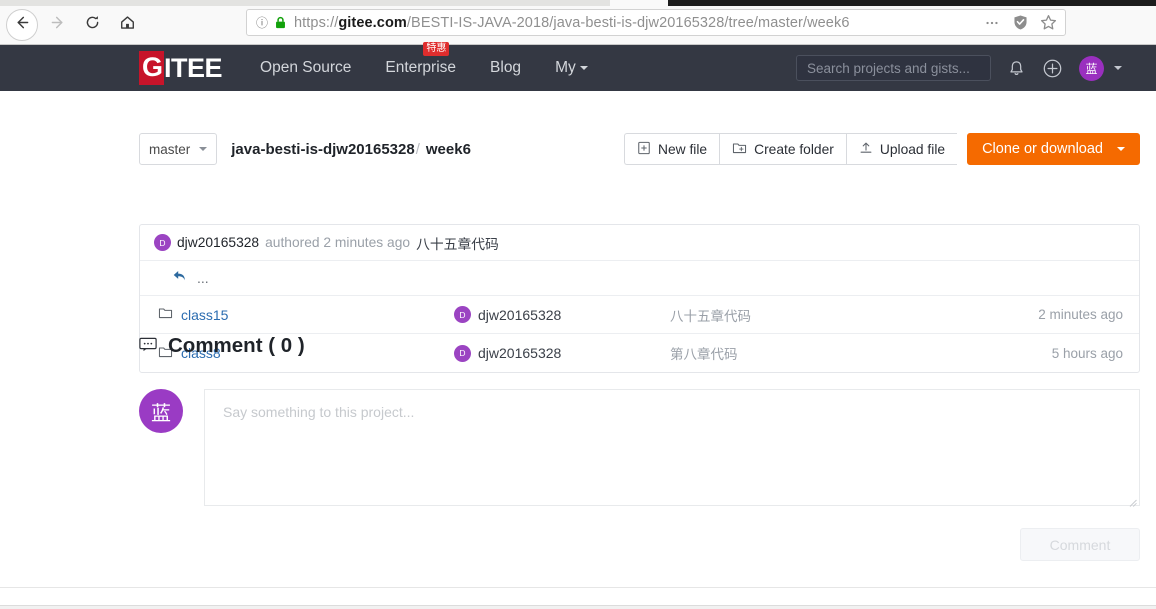 The height and width of the screenshot is (609, 1156). What do you see at coordinates (204, 315) in the screenshot?
I see `file-name: class15` at bounding box center [204, 315].